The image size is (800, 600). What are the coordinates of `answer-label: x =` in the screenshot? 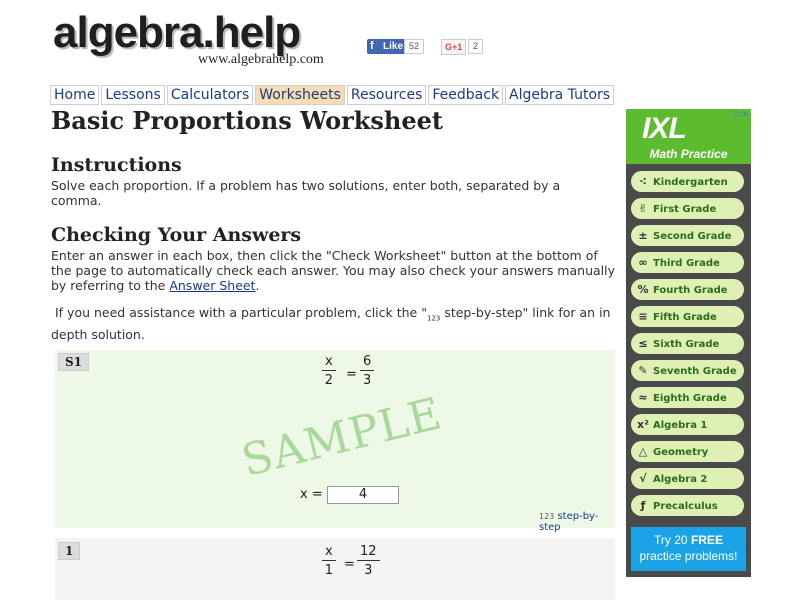 It's located at (311, 494).